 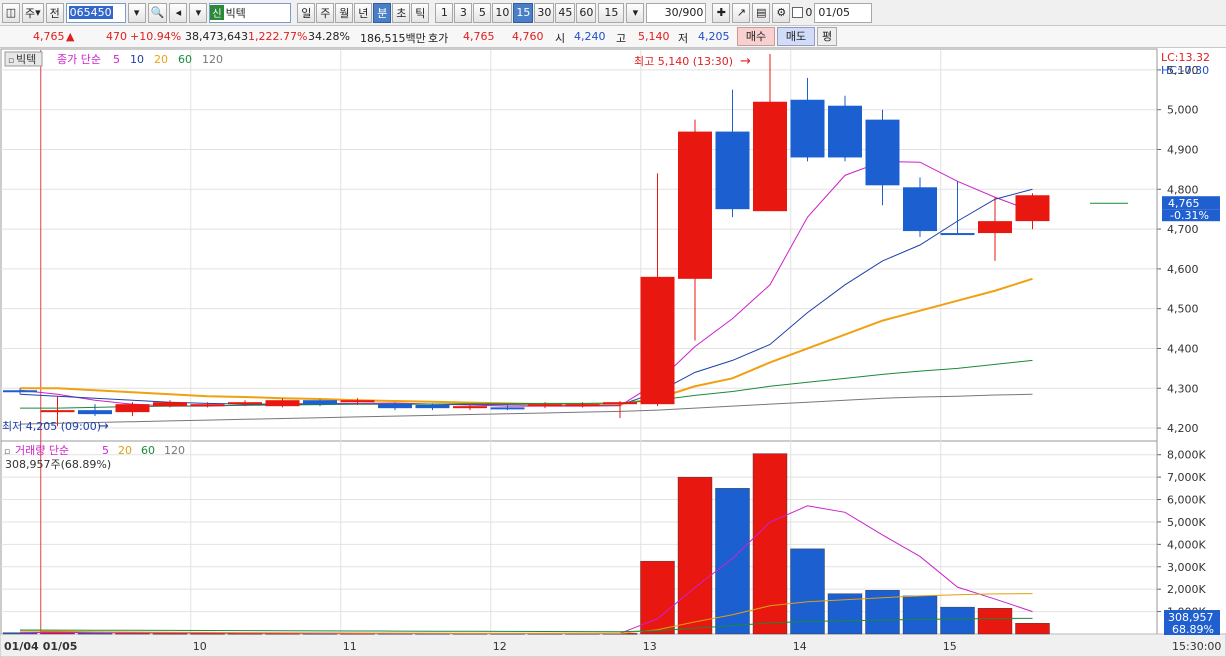 I want to click on period-button-2: 월, so click(x=344, y=12).